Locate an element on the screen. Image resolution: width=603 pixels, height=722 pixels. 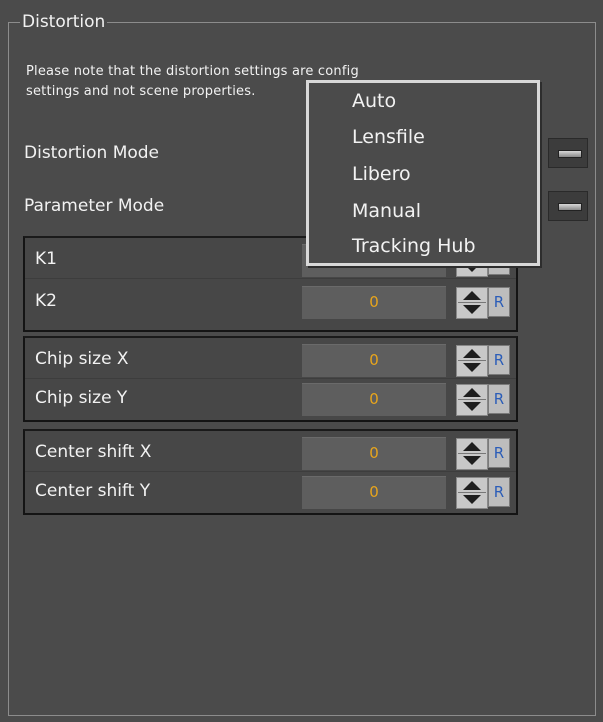
distortion-mode-button is located at coordinates (568, 153).